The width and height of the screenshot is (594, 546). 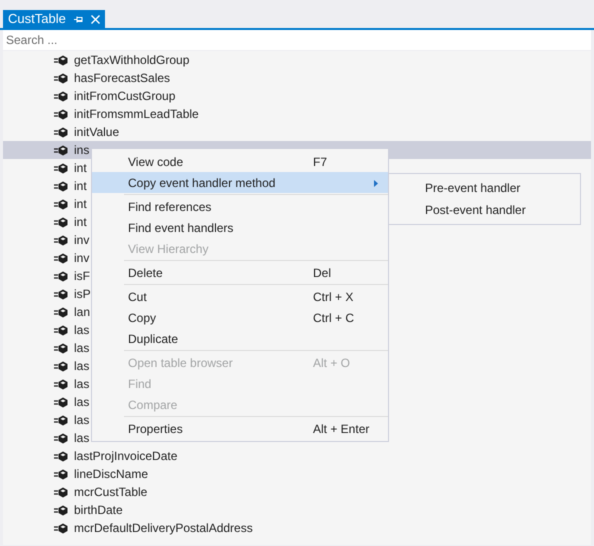 I want to click on tree-item-label: initValue, so click(x=97, y=132).